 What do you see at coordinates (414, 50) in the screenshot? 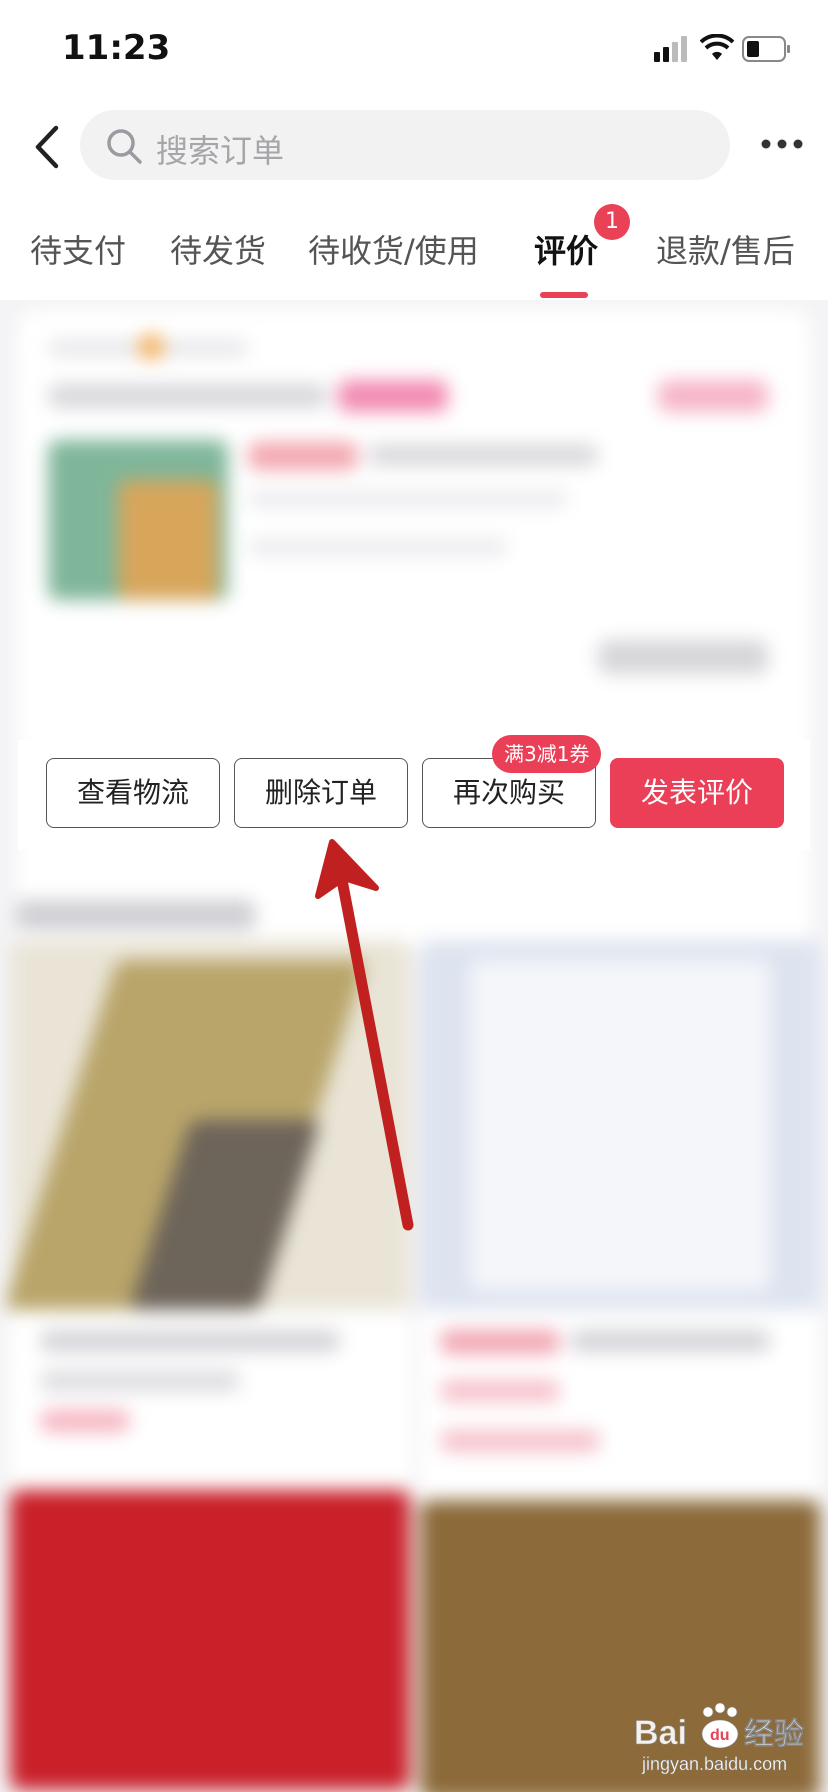
I see `status-bar: 11:23` at bounding box center [414, 50].